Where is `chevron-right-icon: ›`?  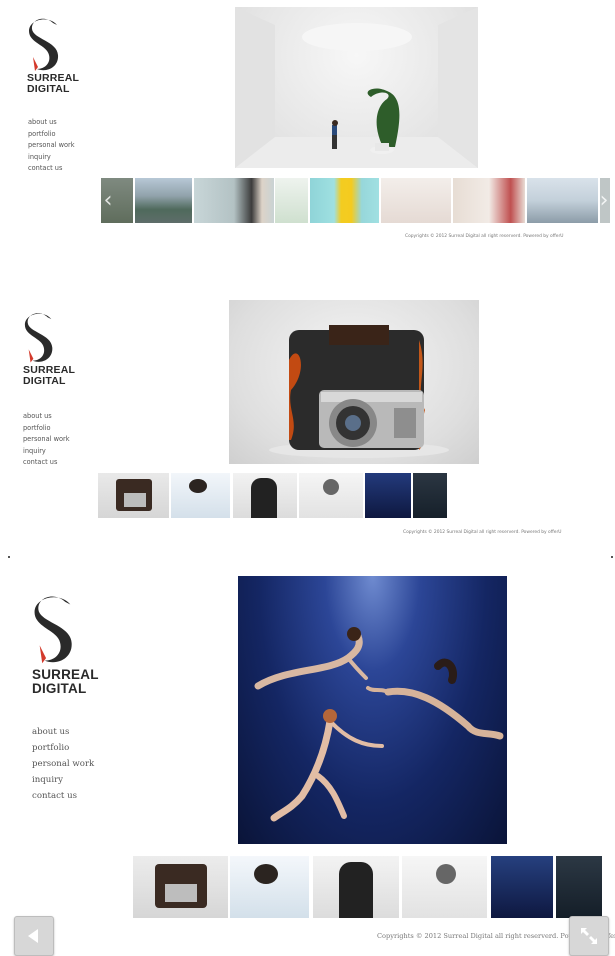
chevron-right-icon: › is located at coordinates (604, 200).